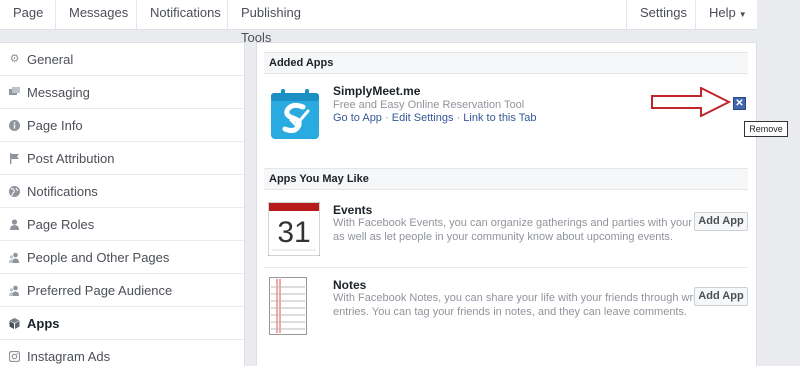 This screenshot has width=800, height=366. What do you see at coordinates (661, 14) in the screenshot?
I see `tab-settings: Settings` at bounding box center [661, 14].